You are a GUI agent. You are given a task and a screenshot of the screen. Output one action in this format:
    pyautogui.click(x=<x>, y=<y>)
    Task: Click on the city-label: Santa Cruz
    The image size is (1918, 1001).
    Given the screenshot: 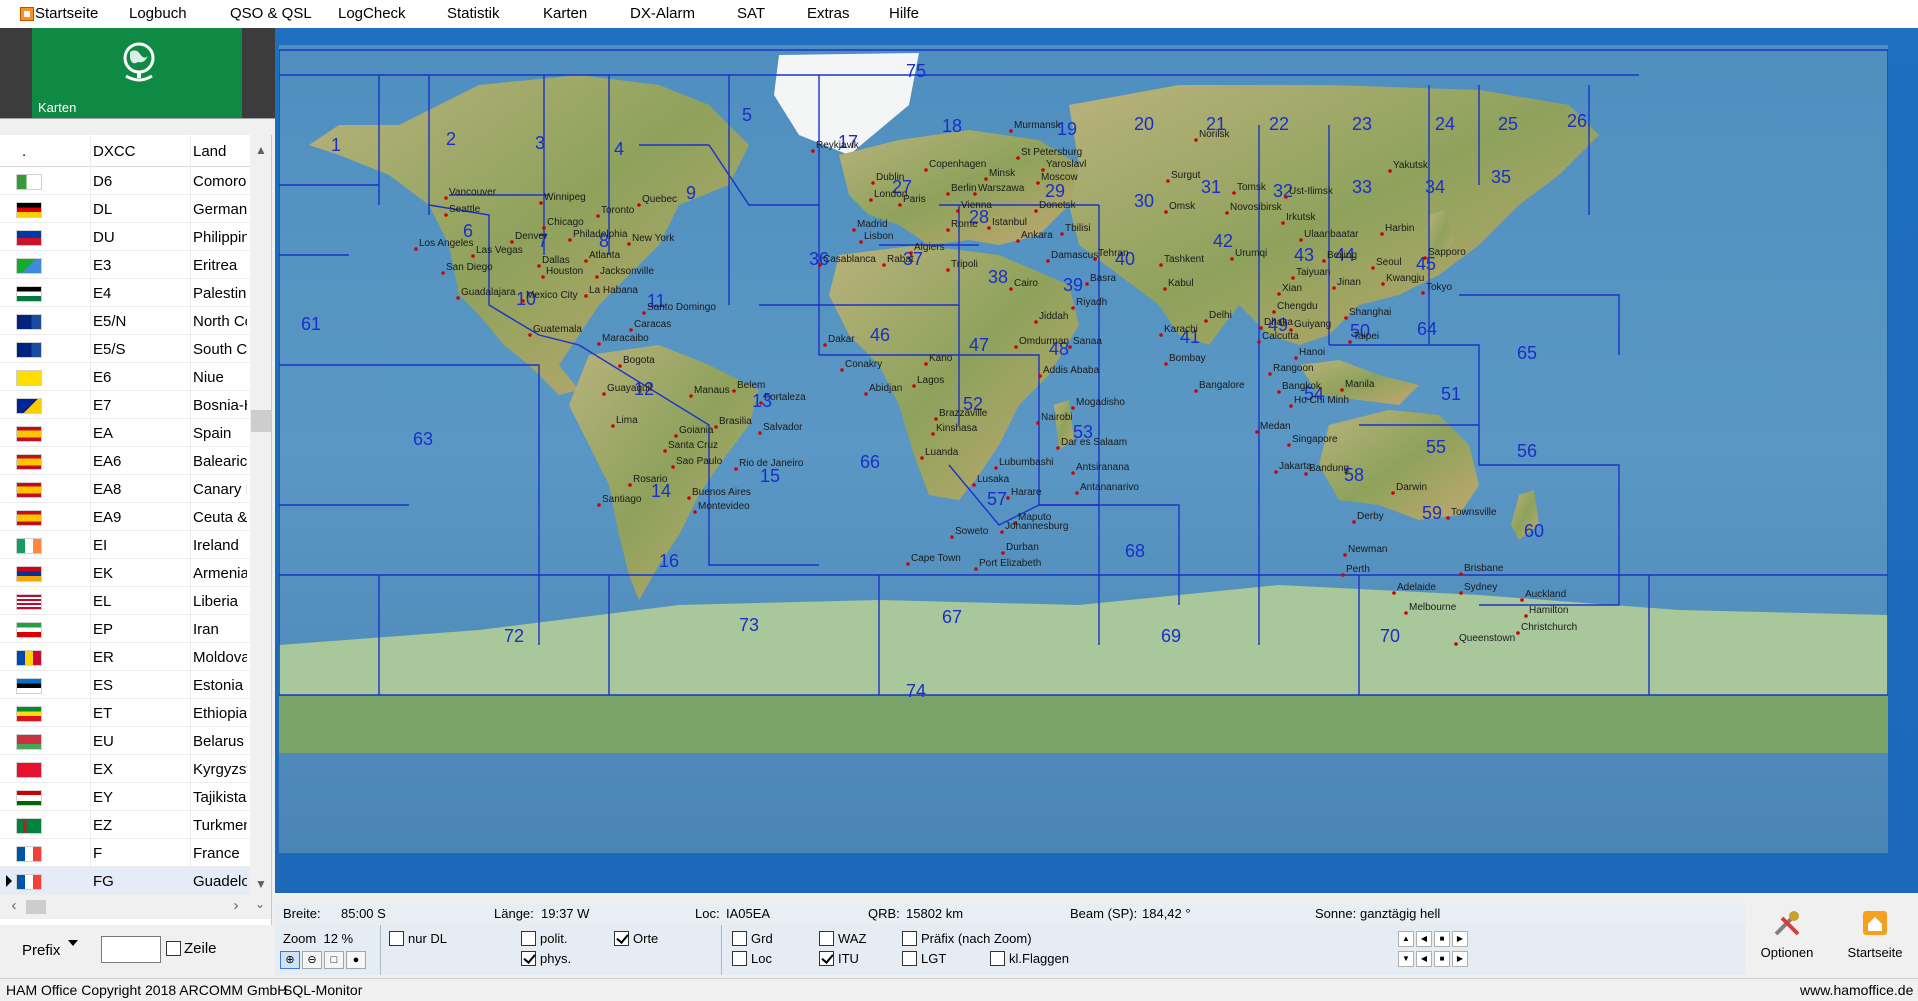 What is the action you would take?
    pyautogui.click(x=693, y=445)
    